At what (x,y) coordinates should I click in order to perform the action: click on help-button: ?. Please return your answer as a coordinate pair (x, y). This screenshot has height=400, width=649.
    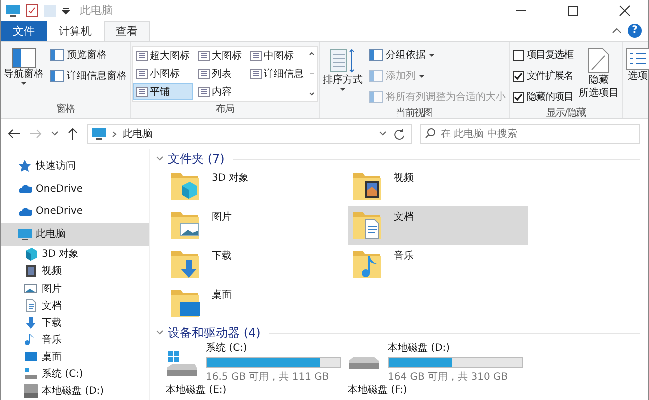
    Looking at the image, I should click on (635, 31).